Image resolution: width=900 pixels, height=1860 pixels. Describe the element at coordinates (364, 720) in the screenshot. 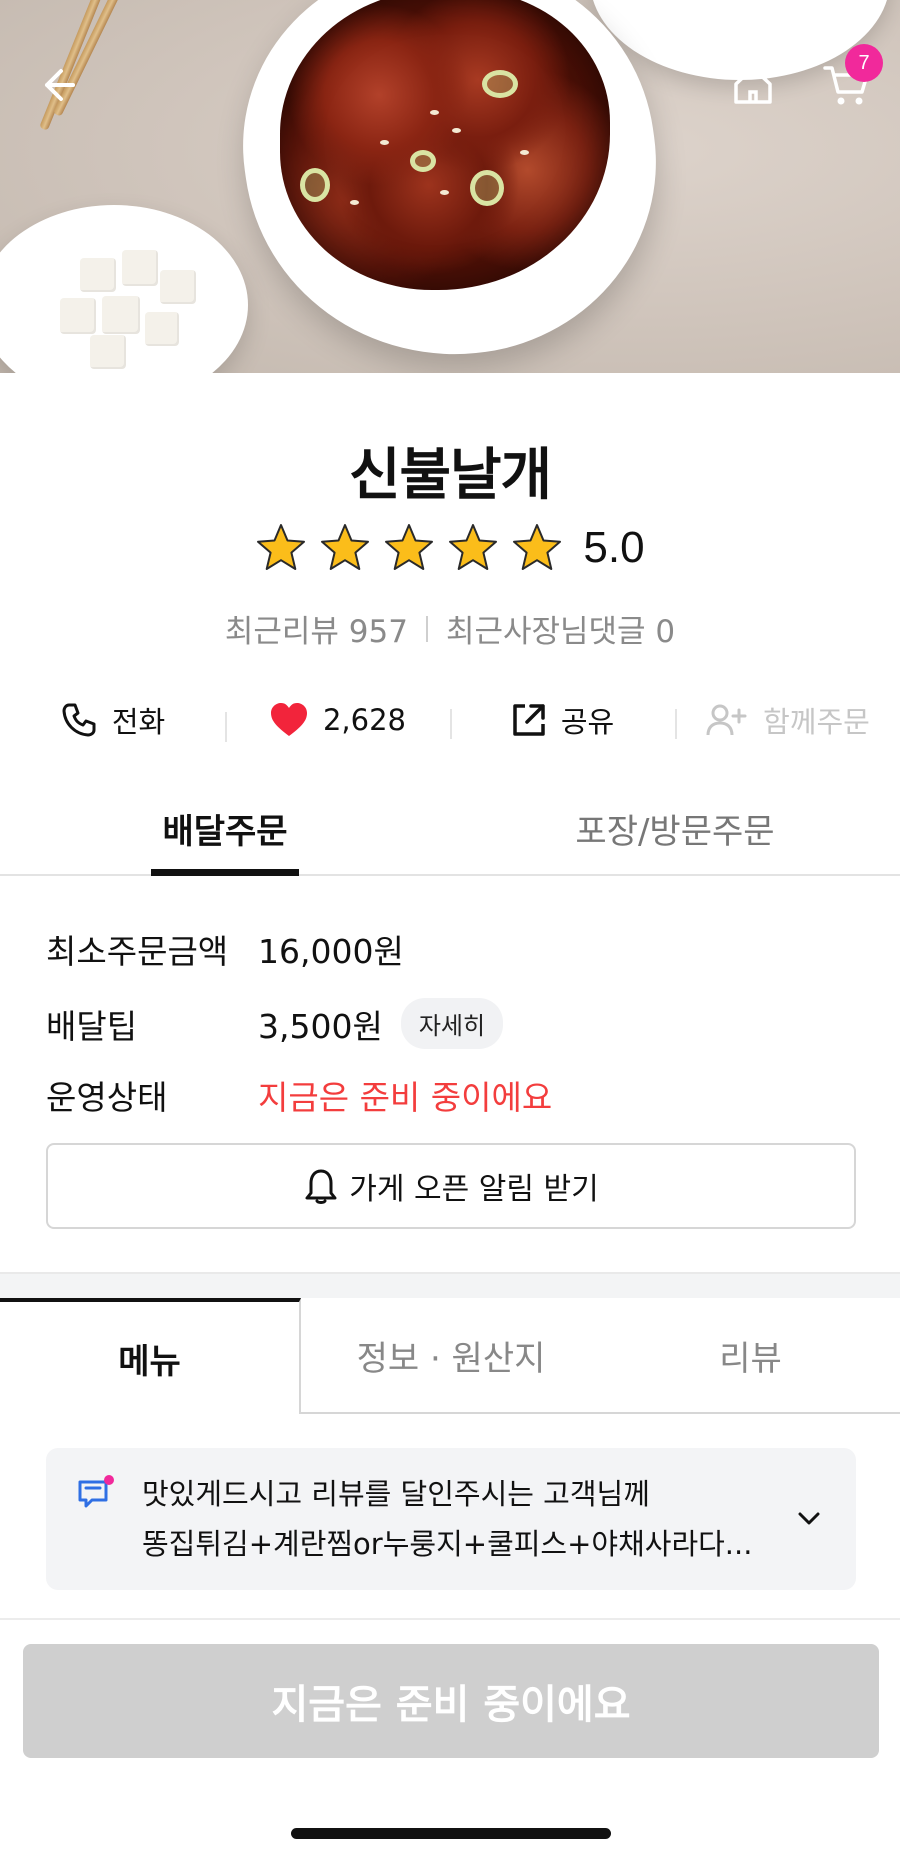

I see `favorite-count: 2,628` at that location.